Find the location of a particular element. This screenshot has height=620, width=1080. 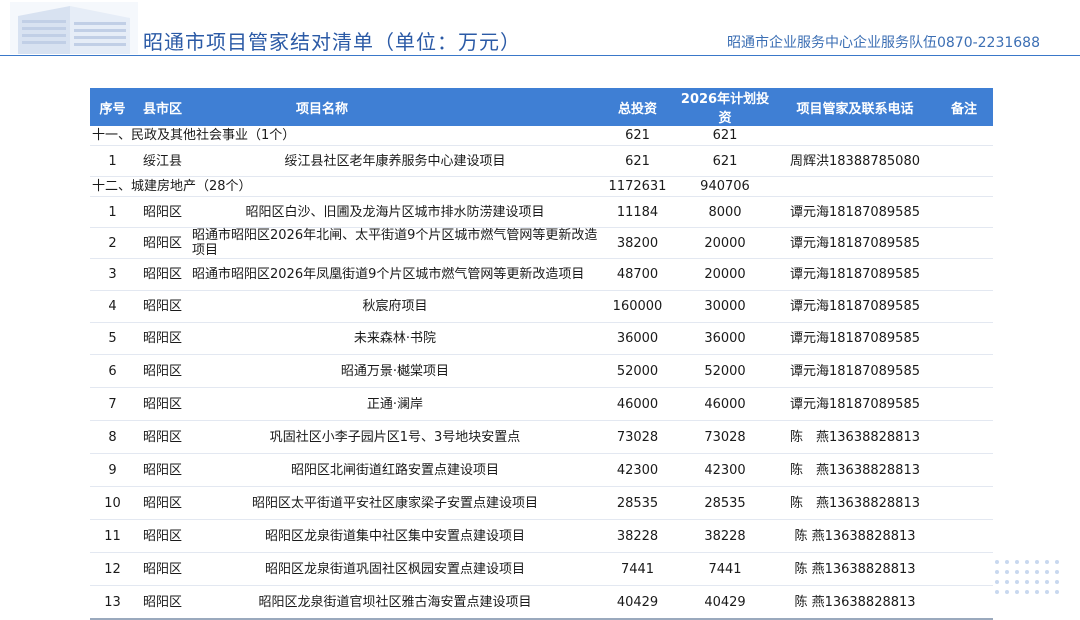

total-investment-cell: 38200 is located at coordinates (637, 243).